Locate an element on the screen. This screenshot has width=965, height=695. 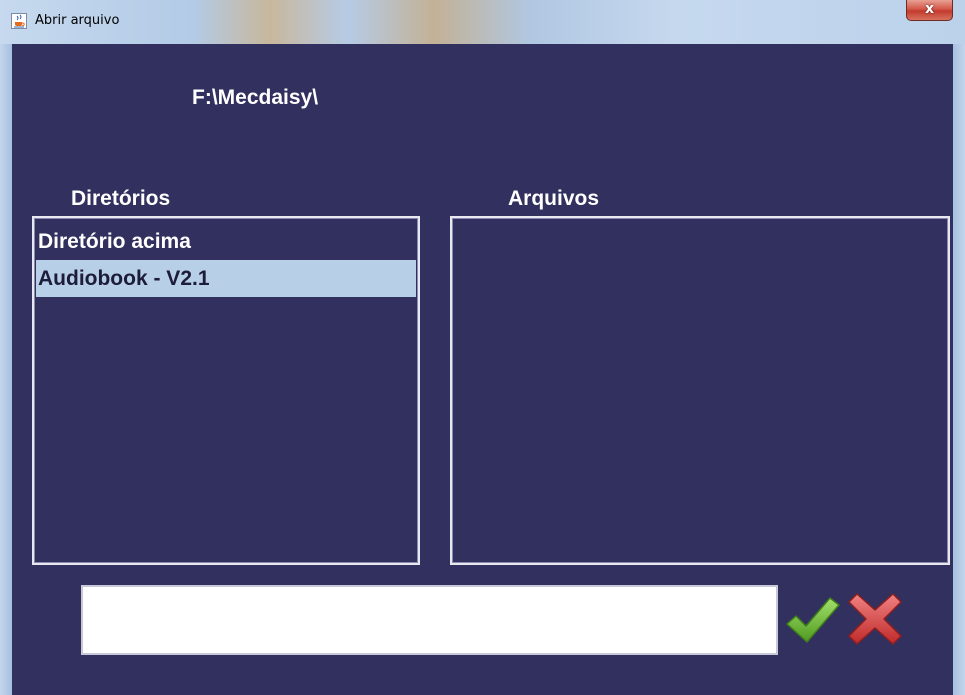
cancel-button is located at coordinates (875, 618).